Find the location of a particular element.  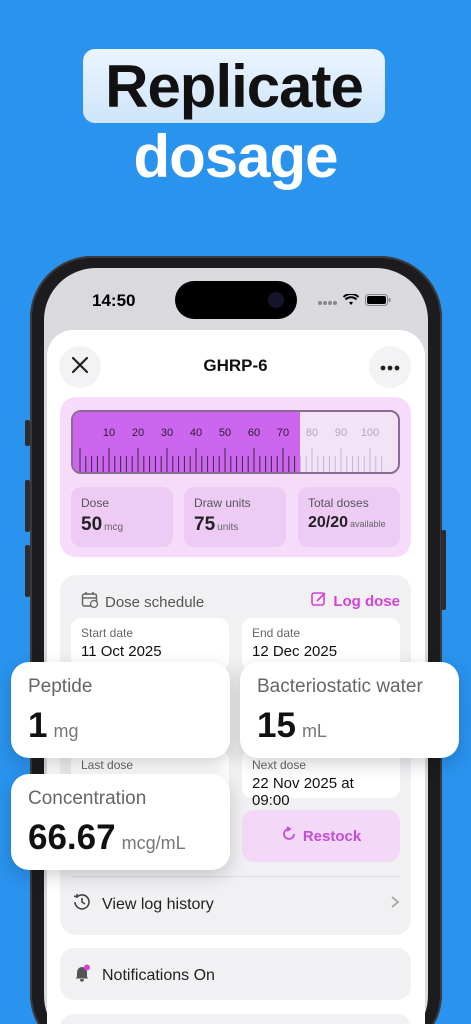

scale-label: 90 is located at coordinates (341, 433).